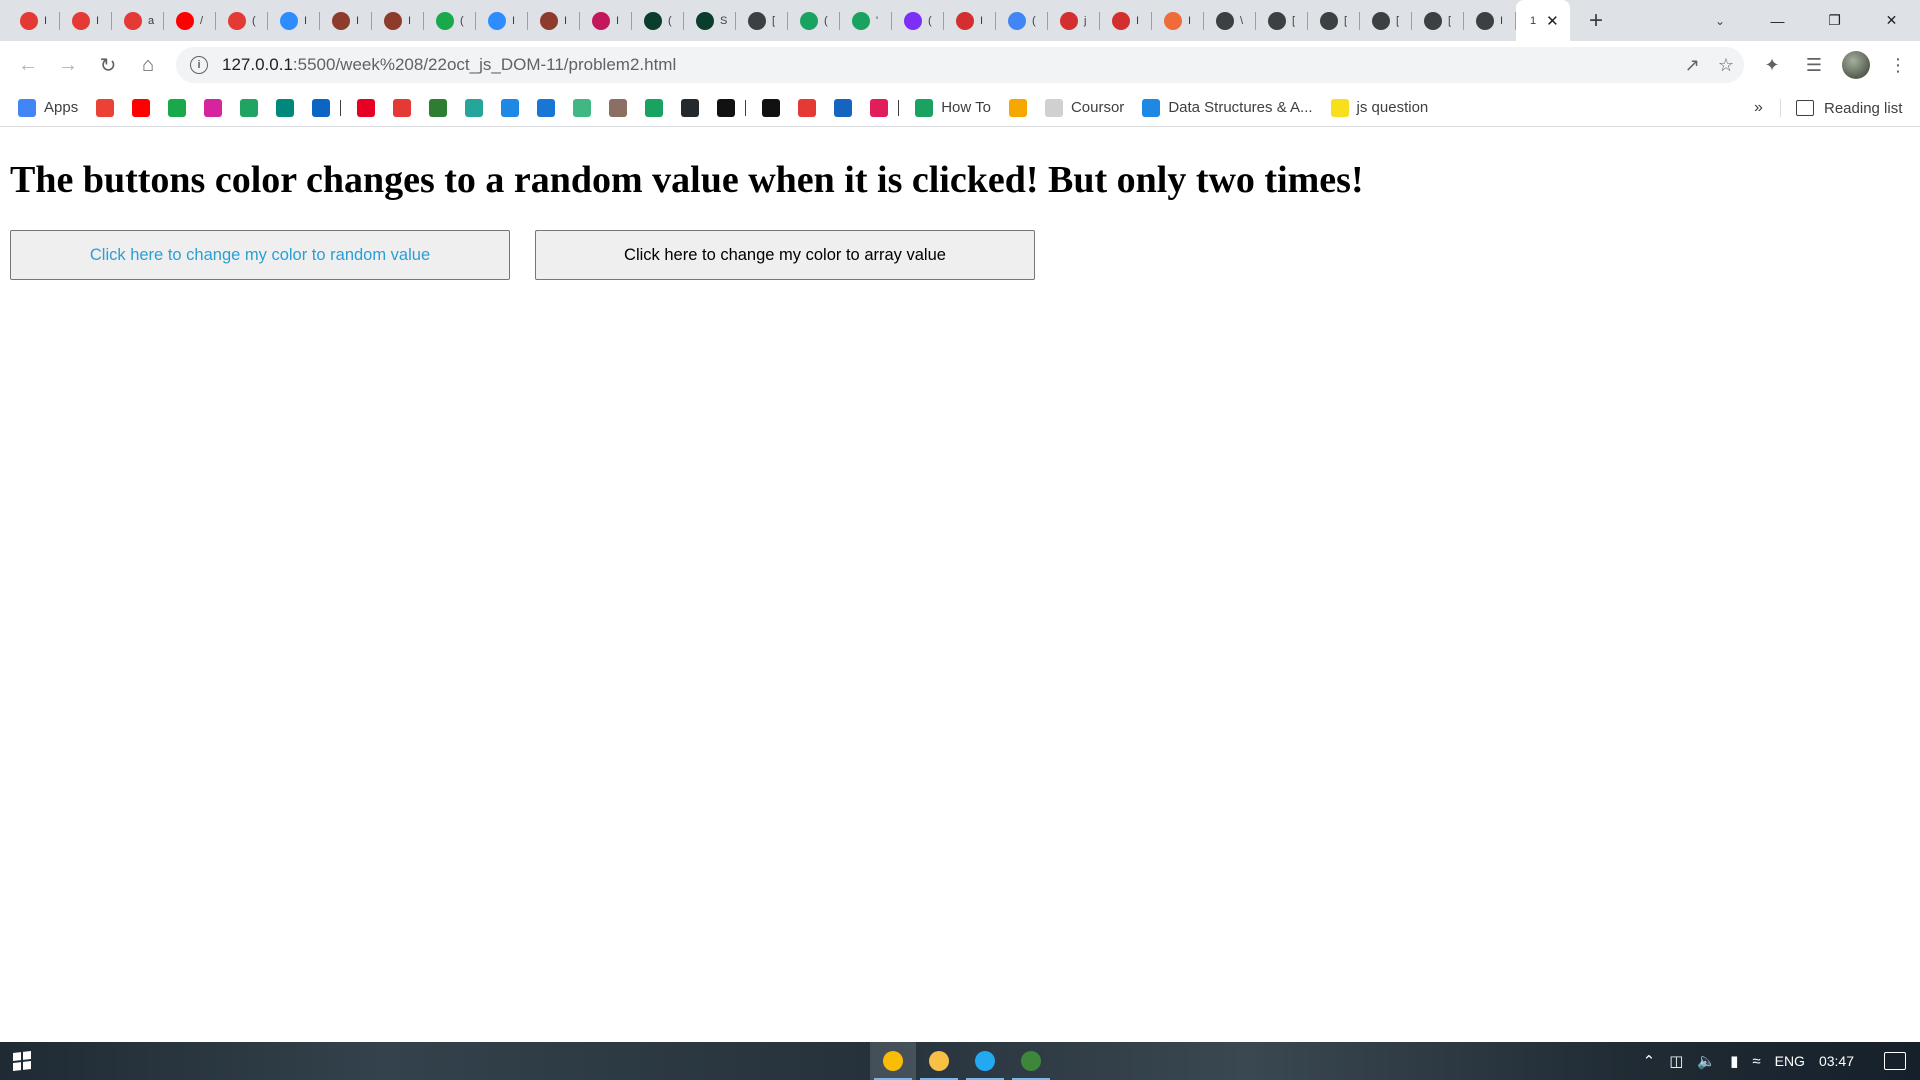 The image size is (1920, 1080). I want to click on network-icon: ◫, so click(1676, 1061).